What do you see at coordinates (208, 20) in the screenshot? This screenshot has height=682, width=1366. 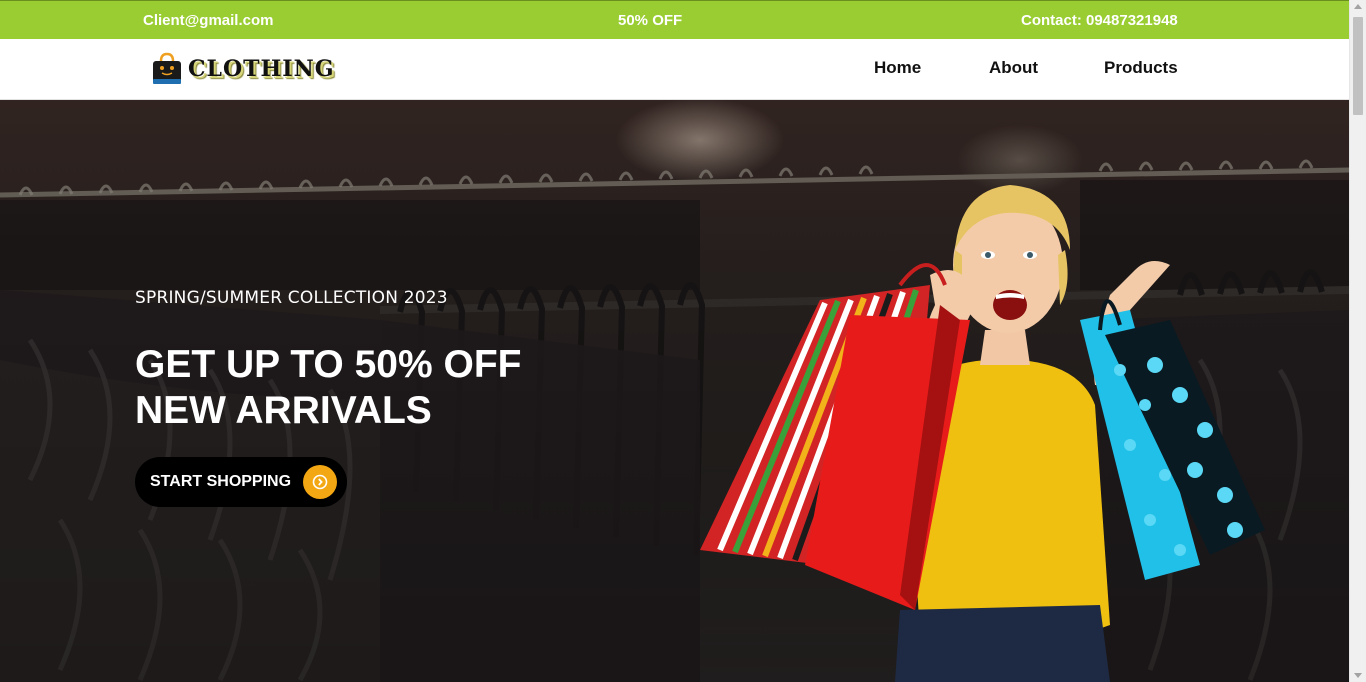 I see `contact-email: Client@gmail.com` at bounding box center [208, 20].